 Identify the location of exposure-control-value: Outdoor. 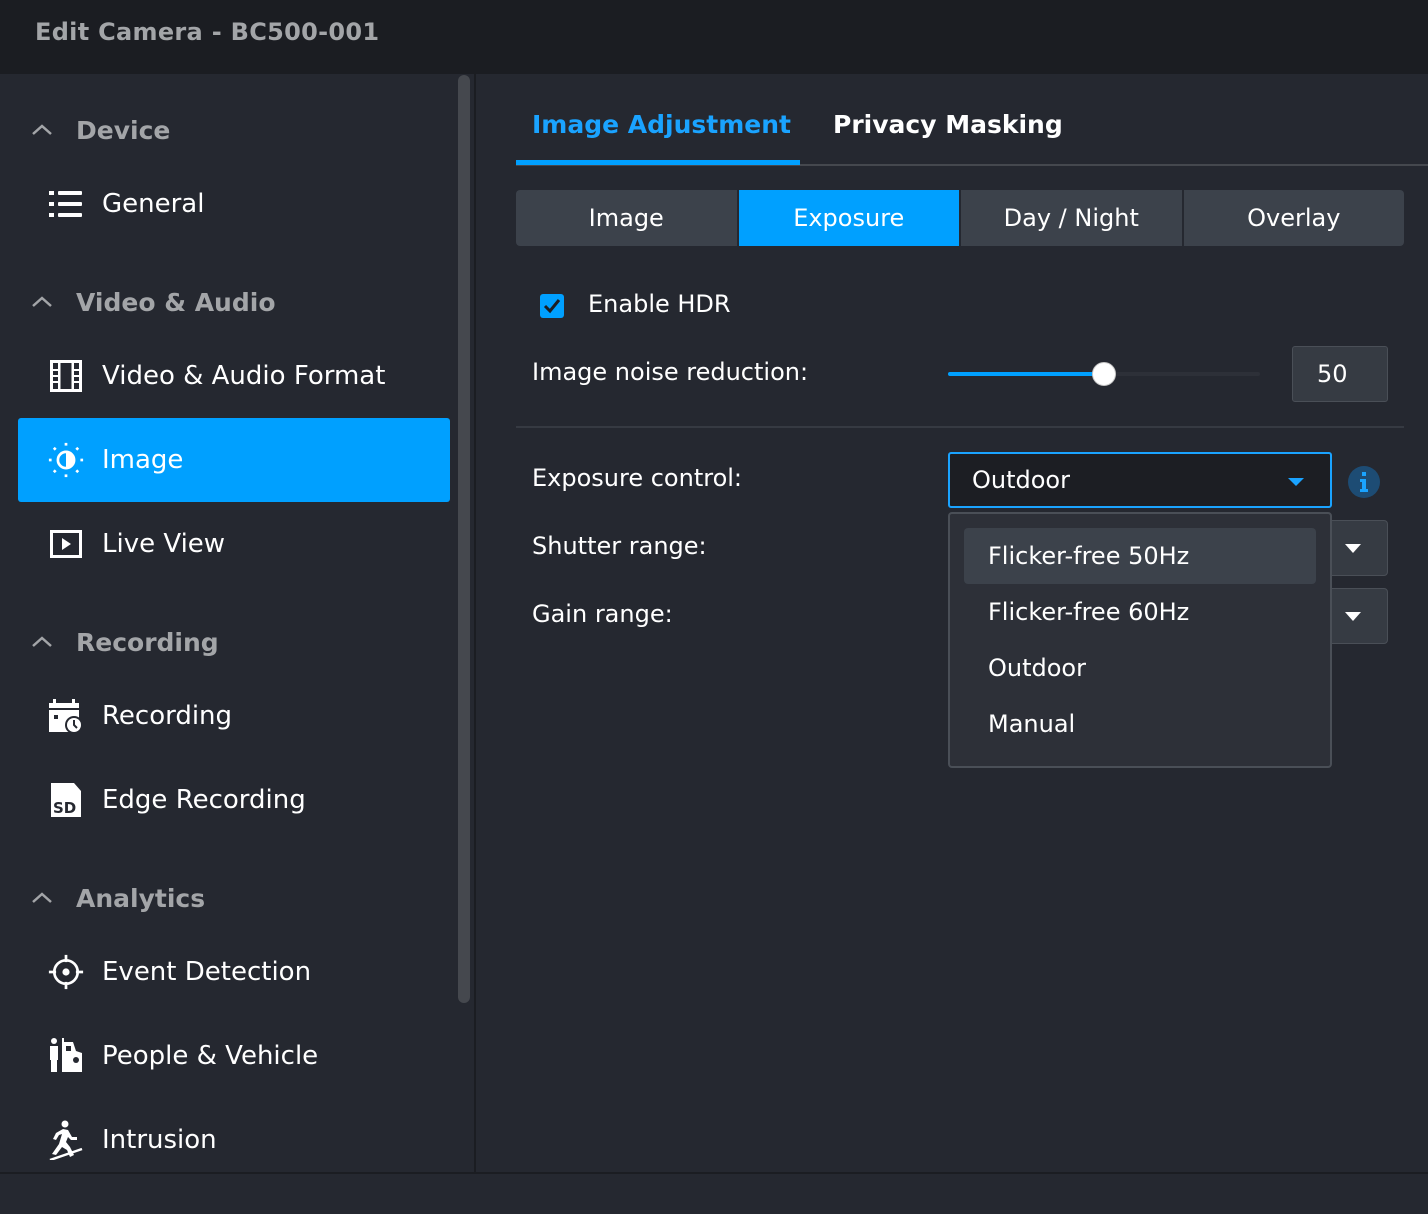
(1021, 480).